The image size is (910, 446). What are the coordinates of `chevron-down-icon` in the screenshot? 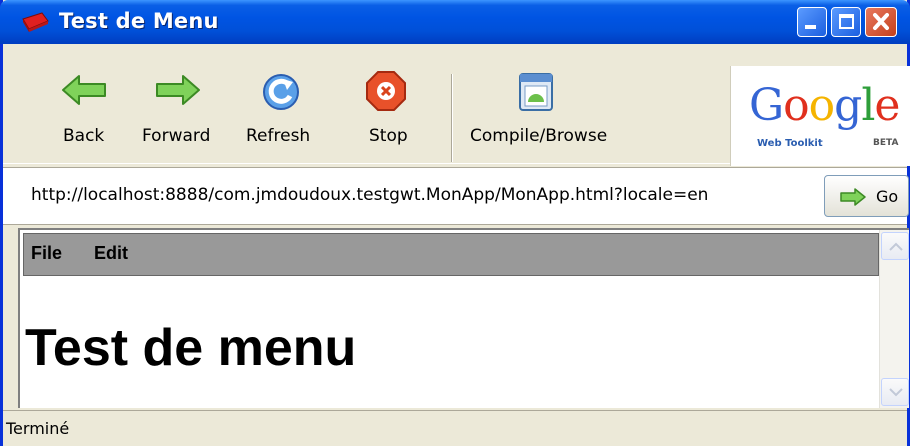 It's located at (896, 392).